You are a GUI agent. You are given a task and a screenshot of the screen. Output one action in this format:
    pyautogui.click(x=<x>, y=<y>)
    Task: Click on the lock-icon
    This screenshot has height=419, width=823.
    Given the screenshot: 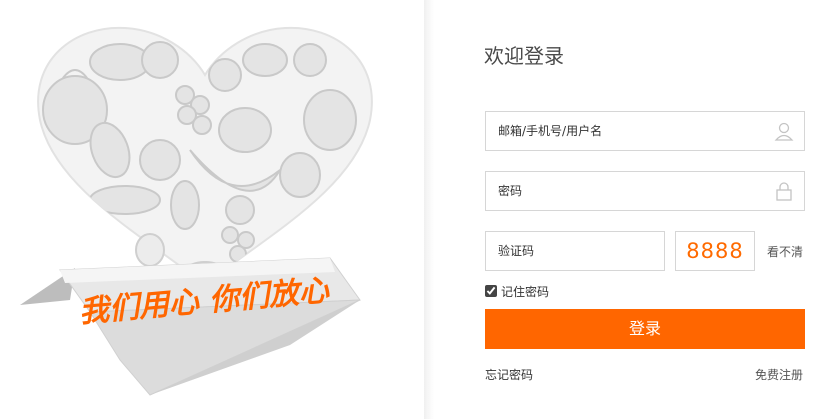 What is the action you would take?
    pyautogui.click(x=784, y=191)
    